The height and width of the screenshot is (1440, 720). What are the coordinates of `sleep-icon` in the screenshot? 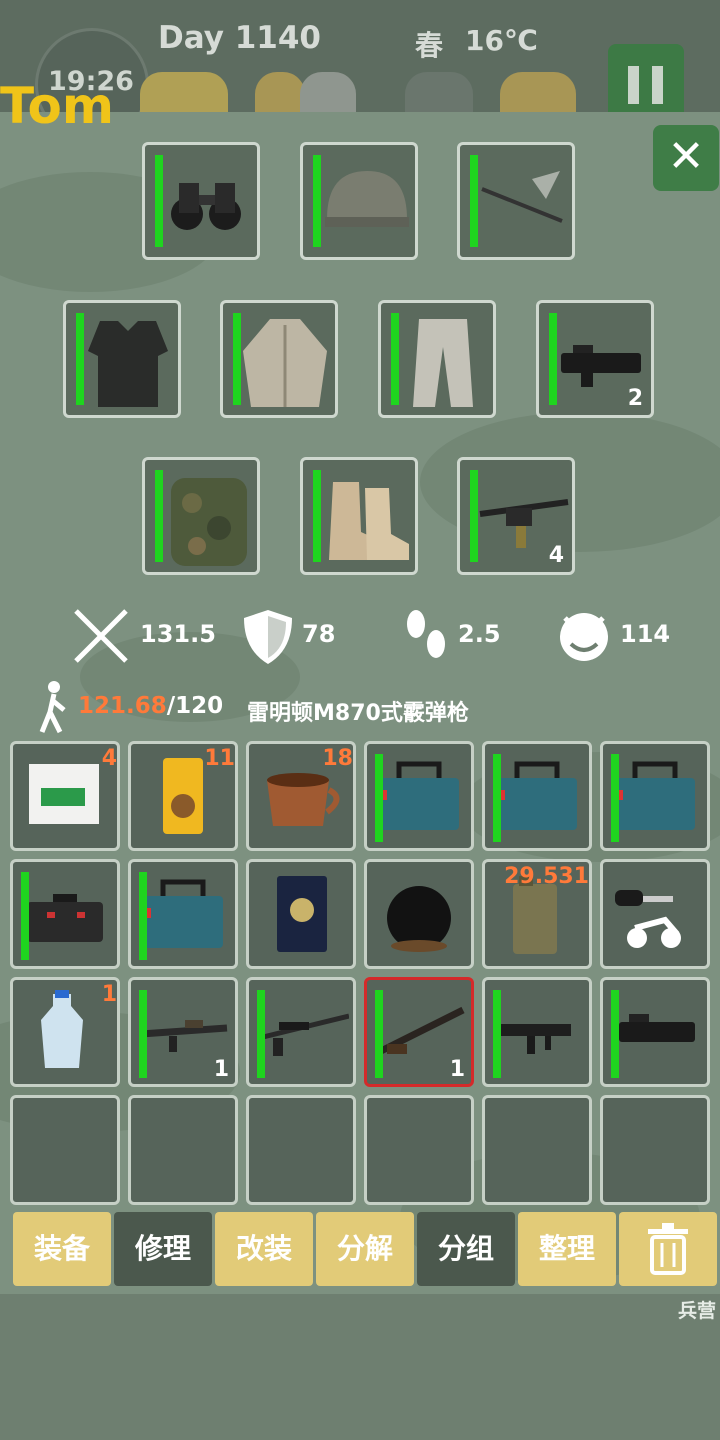 It's located at (439, 93).